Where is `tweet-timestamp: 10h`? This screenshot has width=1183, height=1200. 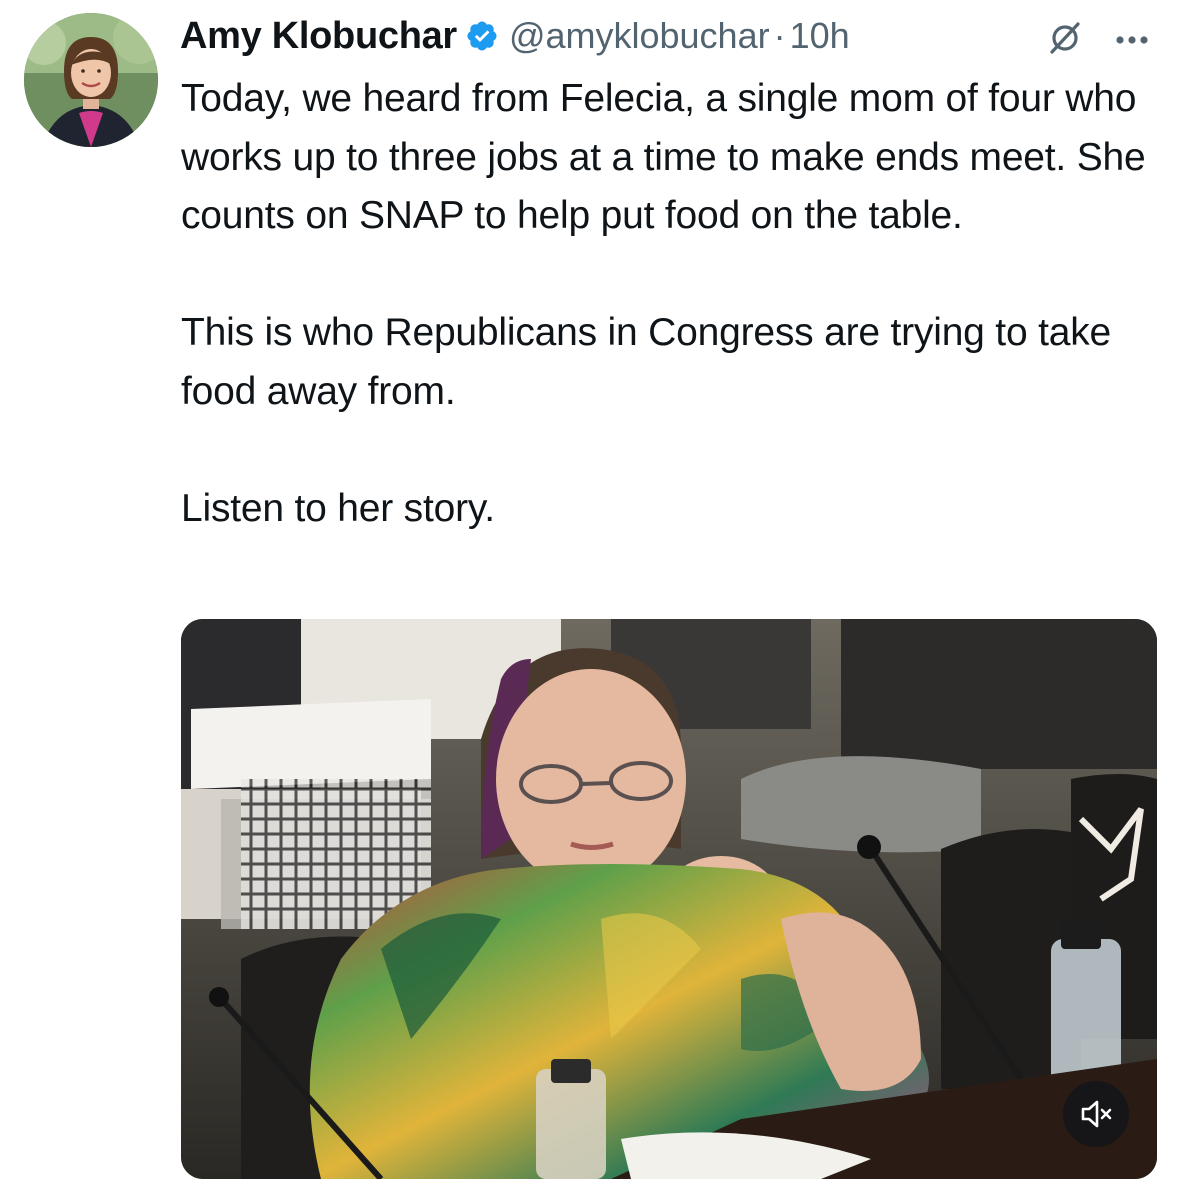
tweet-timestamp: 10h is located at coordinates (820, 36).